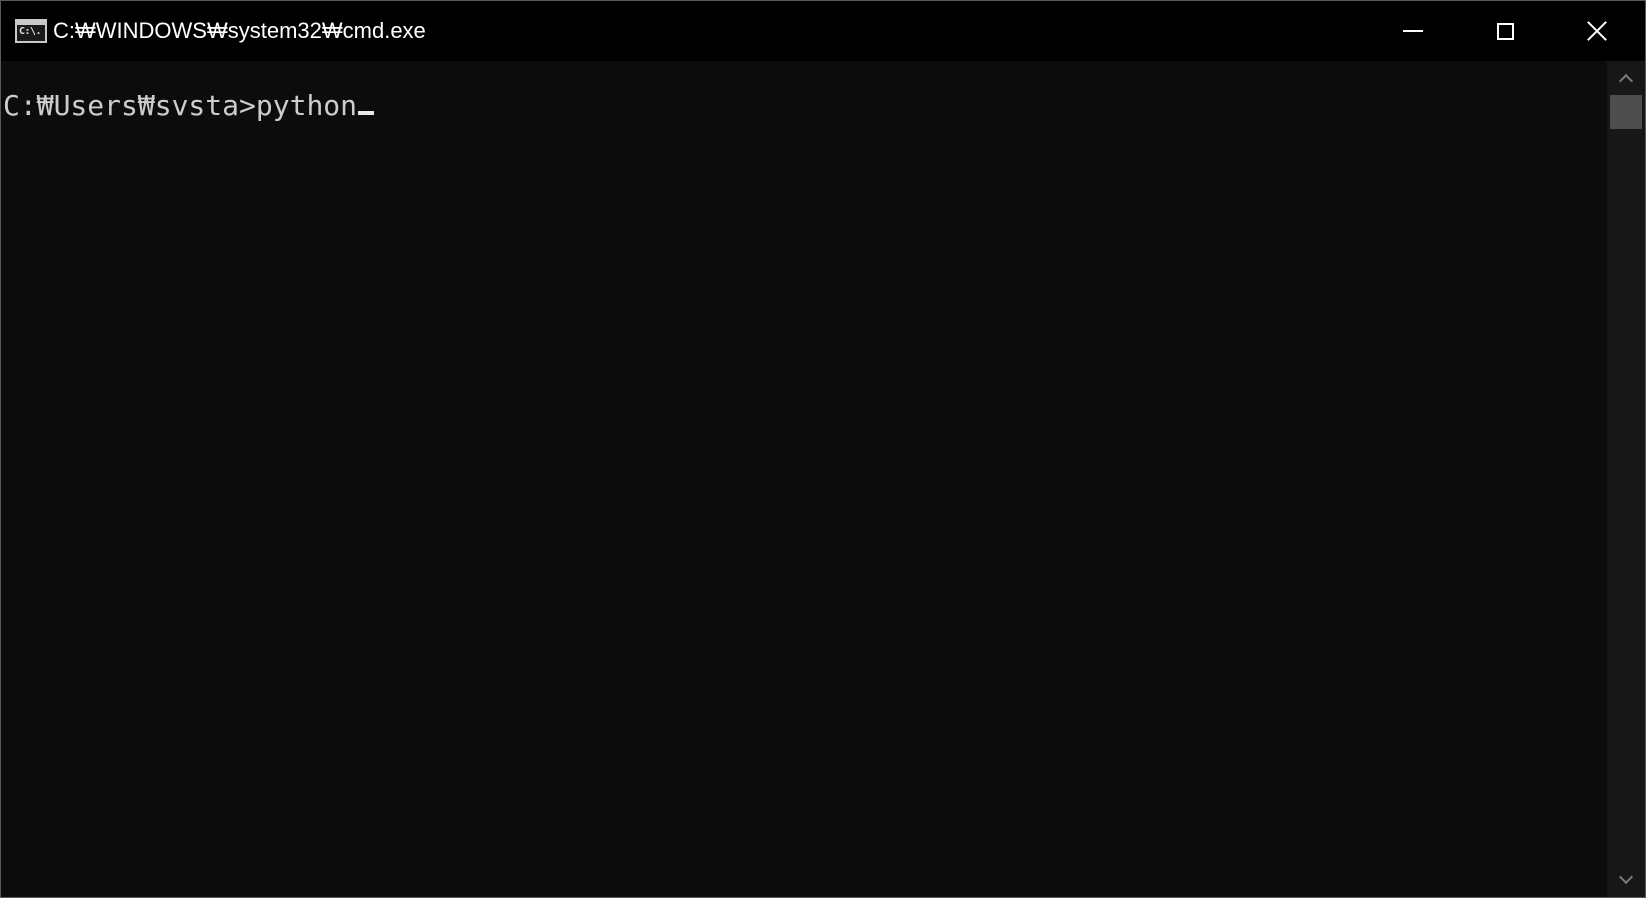 This screenshot has height=898, width=1646. Describe the element at coordinates (1626, 112) in the screenshot. I see `scroll-thumb` at that location.